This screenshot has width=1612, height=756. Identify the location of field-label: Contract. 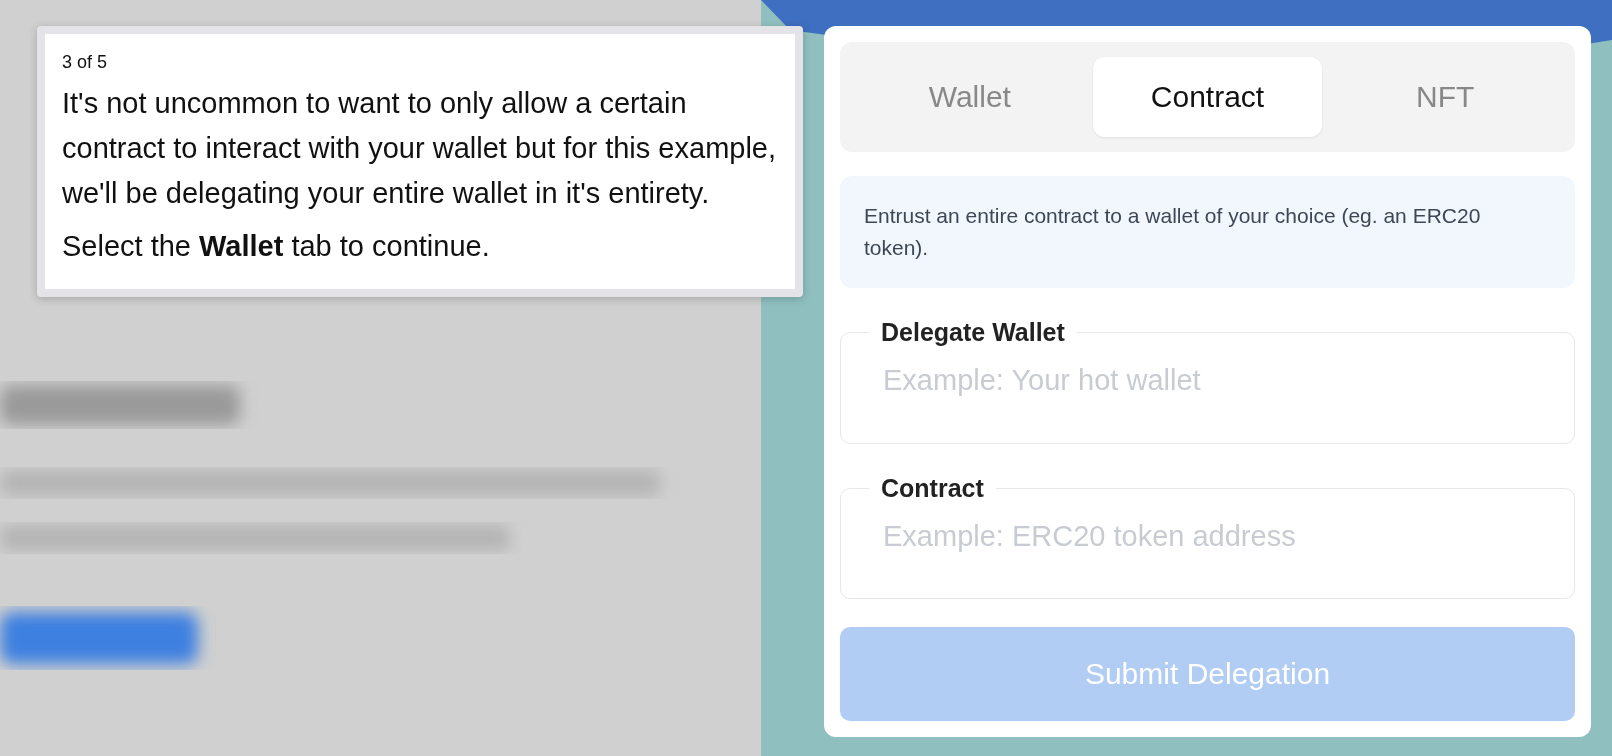
(932, 488).